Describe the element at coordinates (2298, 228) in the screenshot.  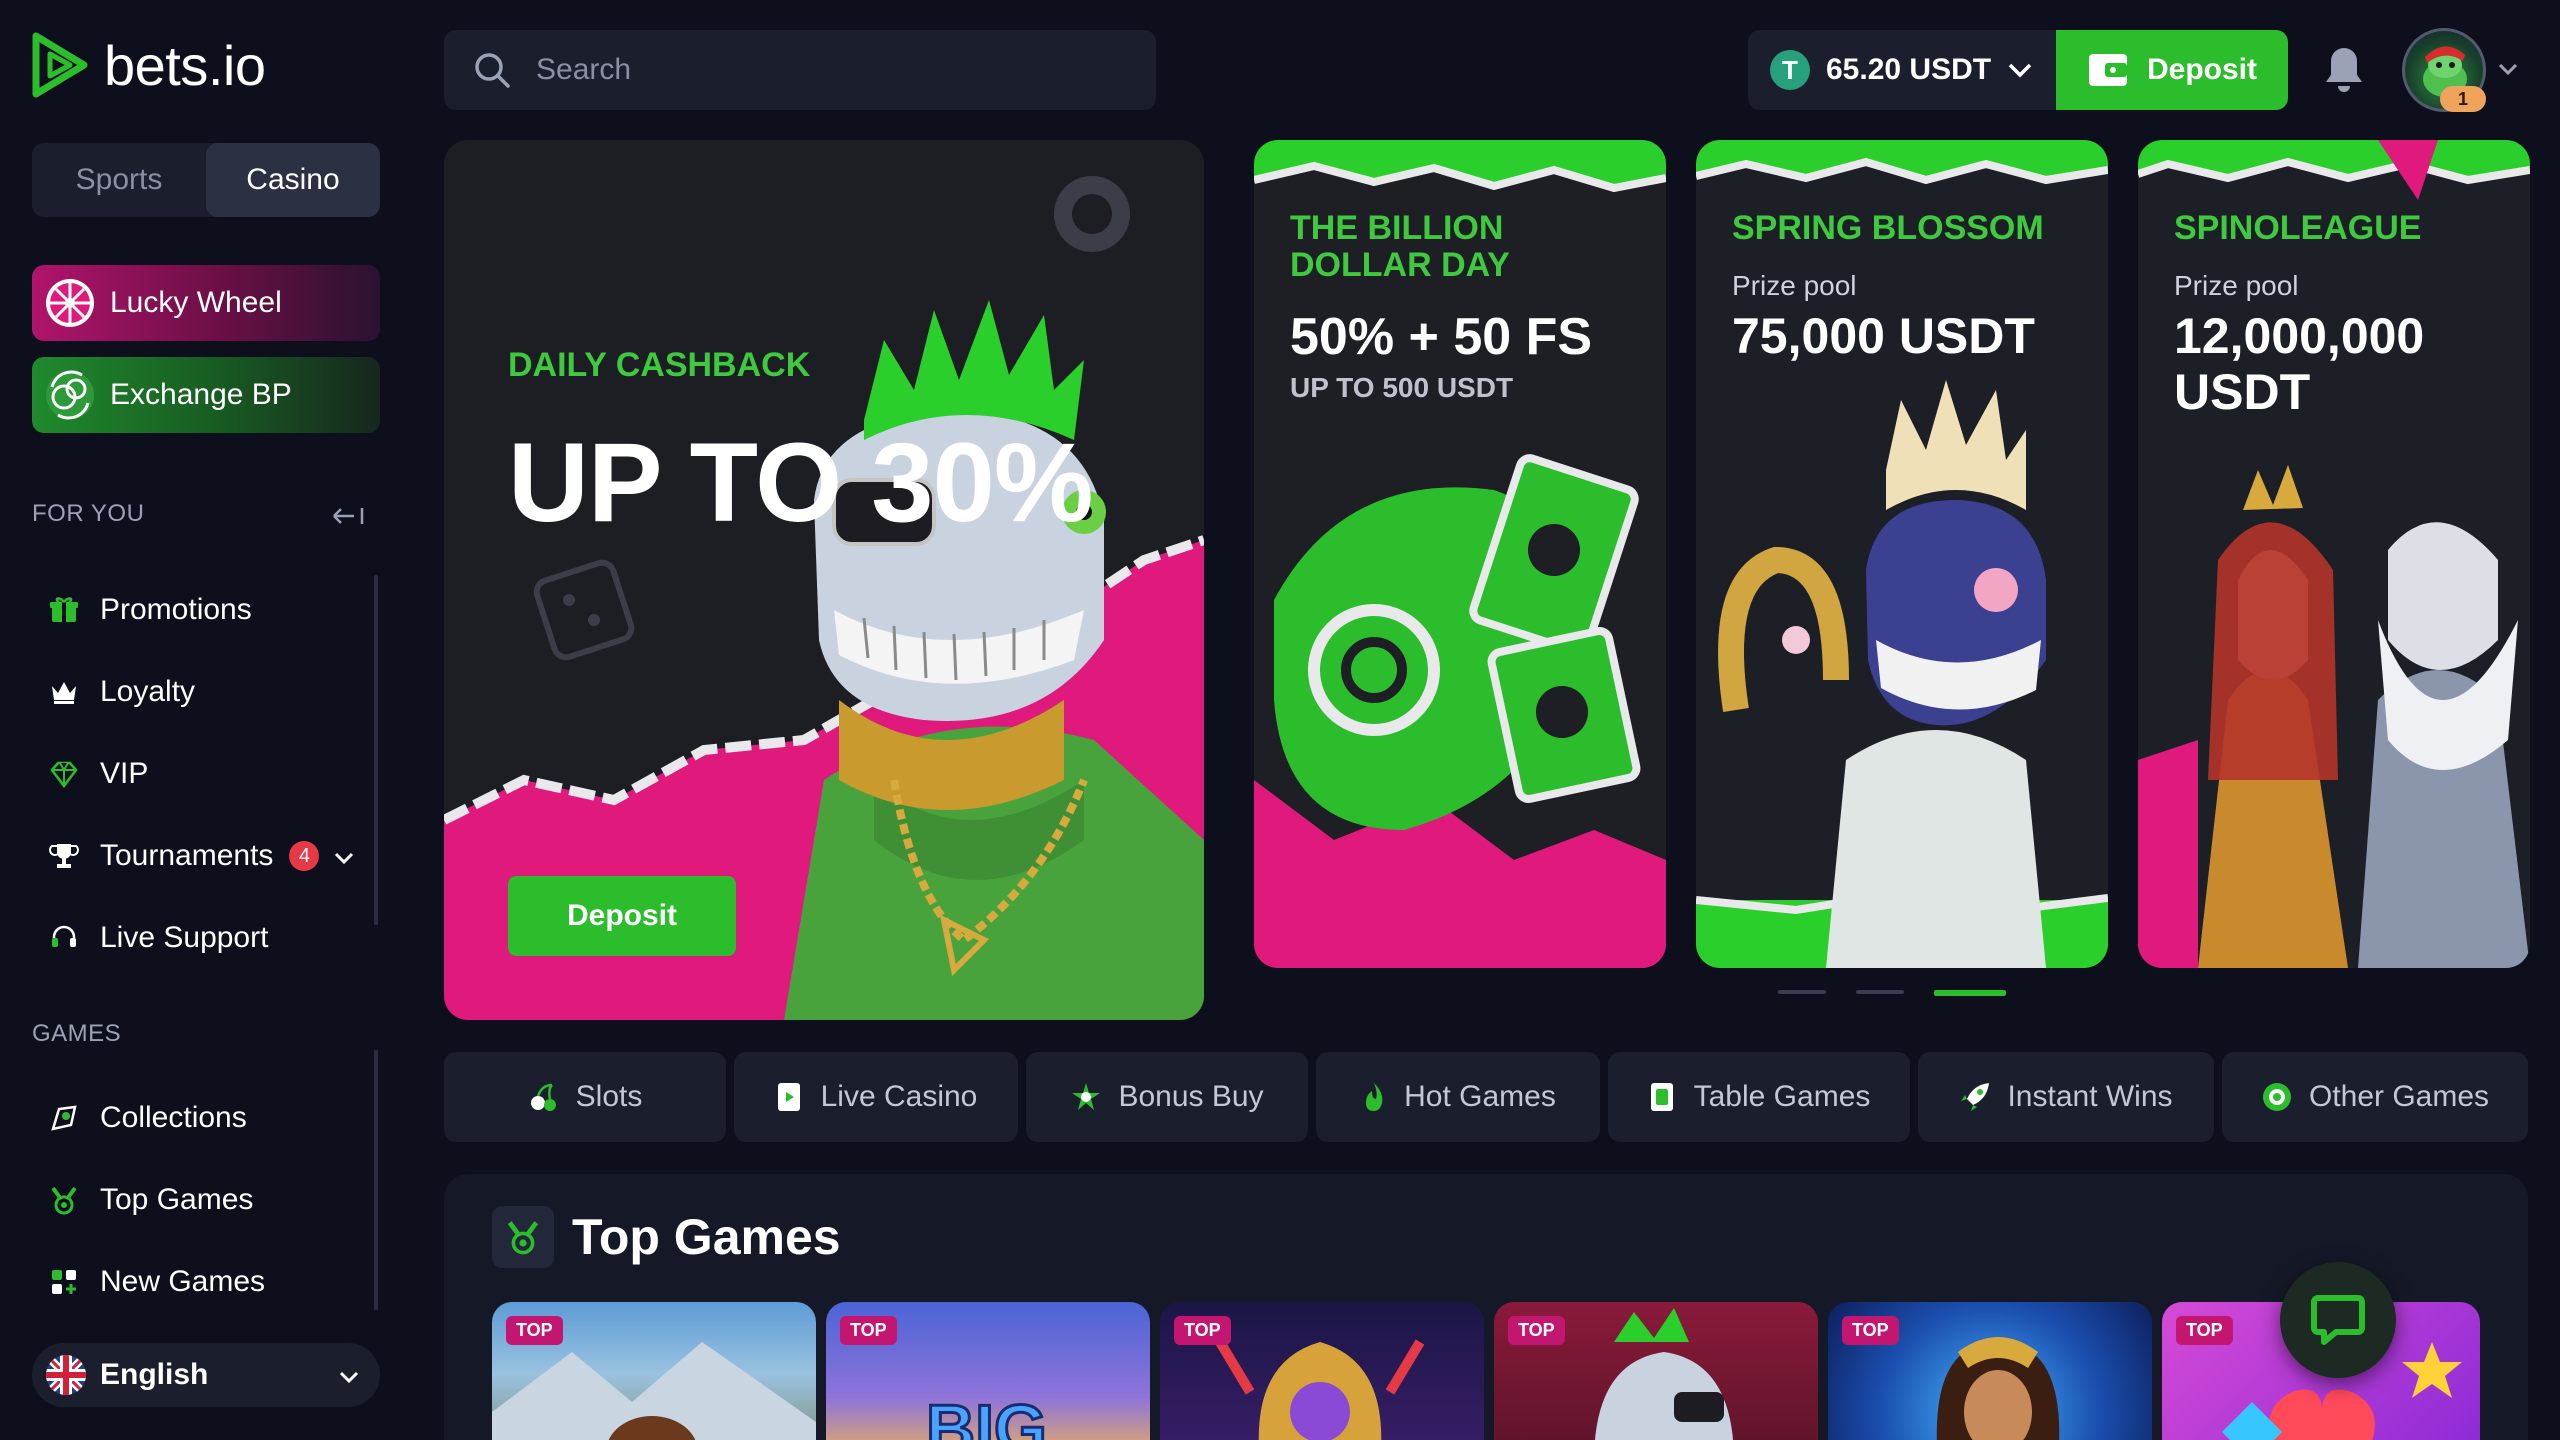
I see `promo-card-kicker: SPINOLEAGUE` at that location.